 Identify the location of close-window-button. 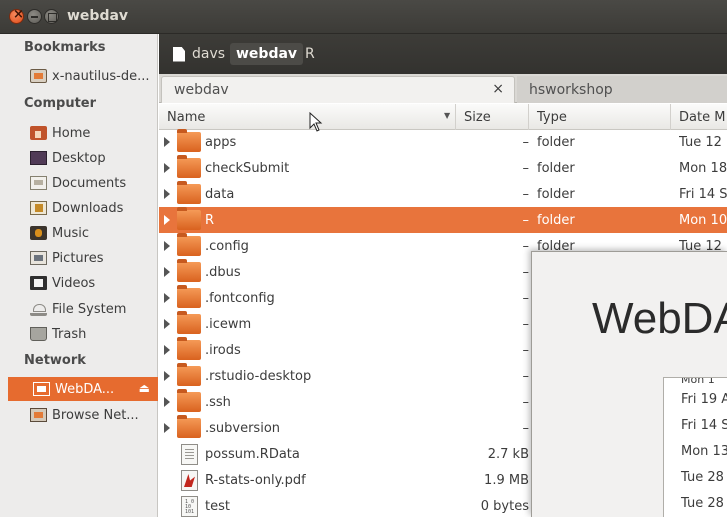
(16, 15).